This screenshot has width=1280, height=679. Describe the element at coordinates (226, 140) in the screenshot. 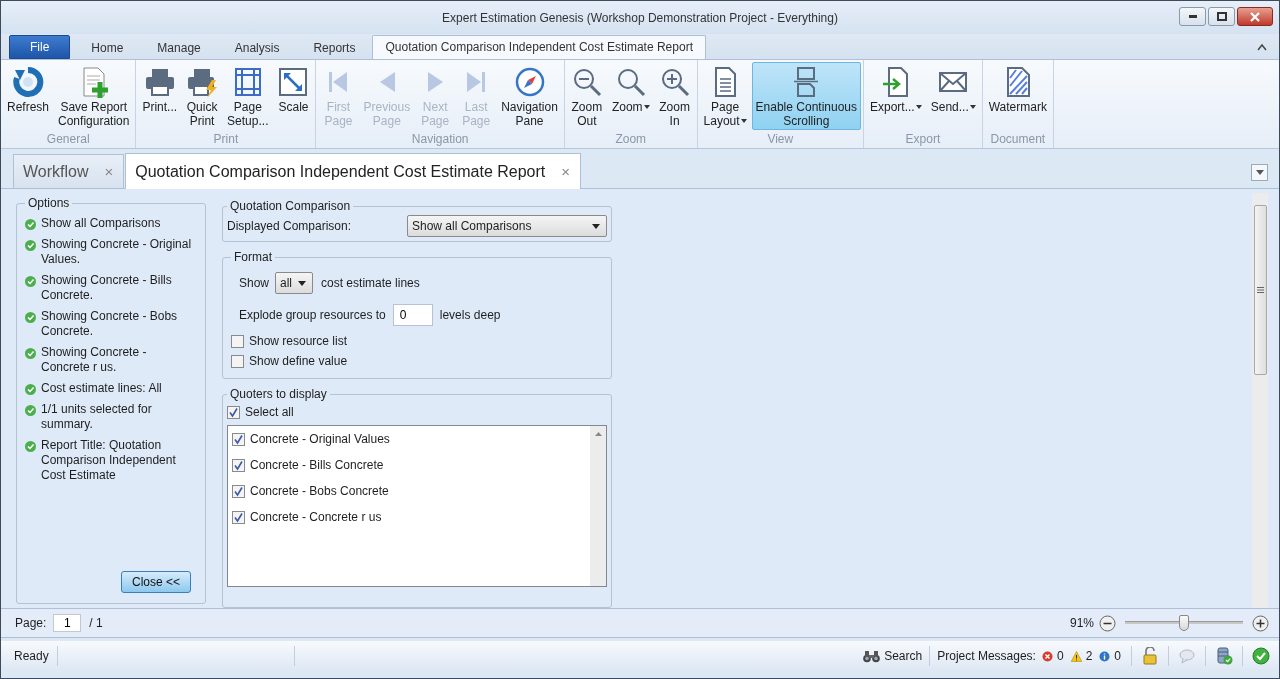

I see `group-label: Print` at that location.